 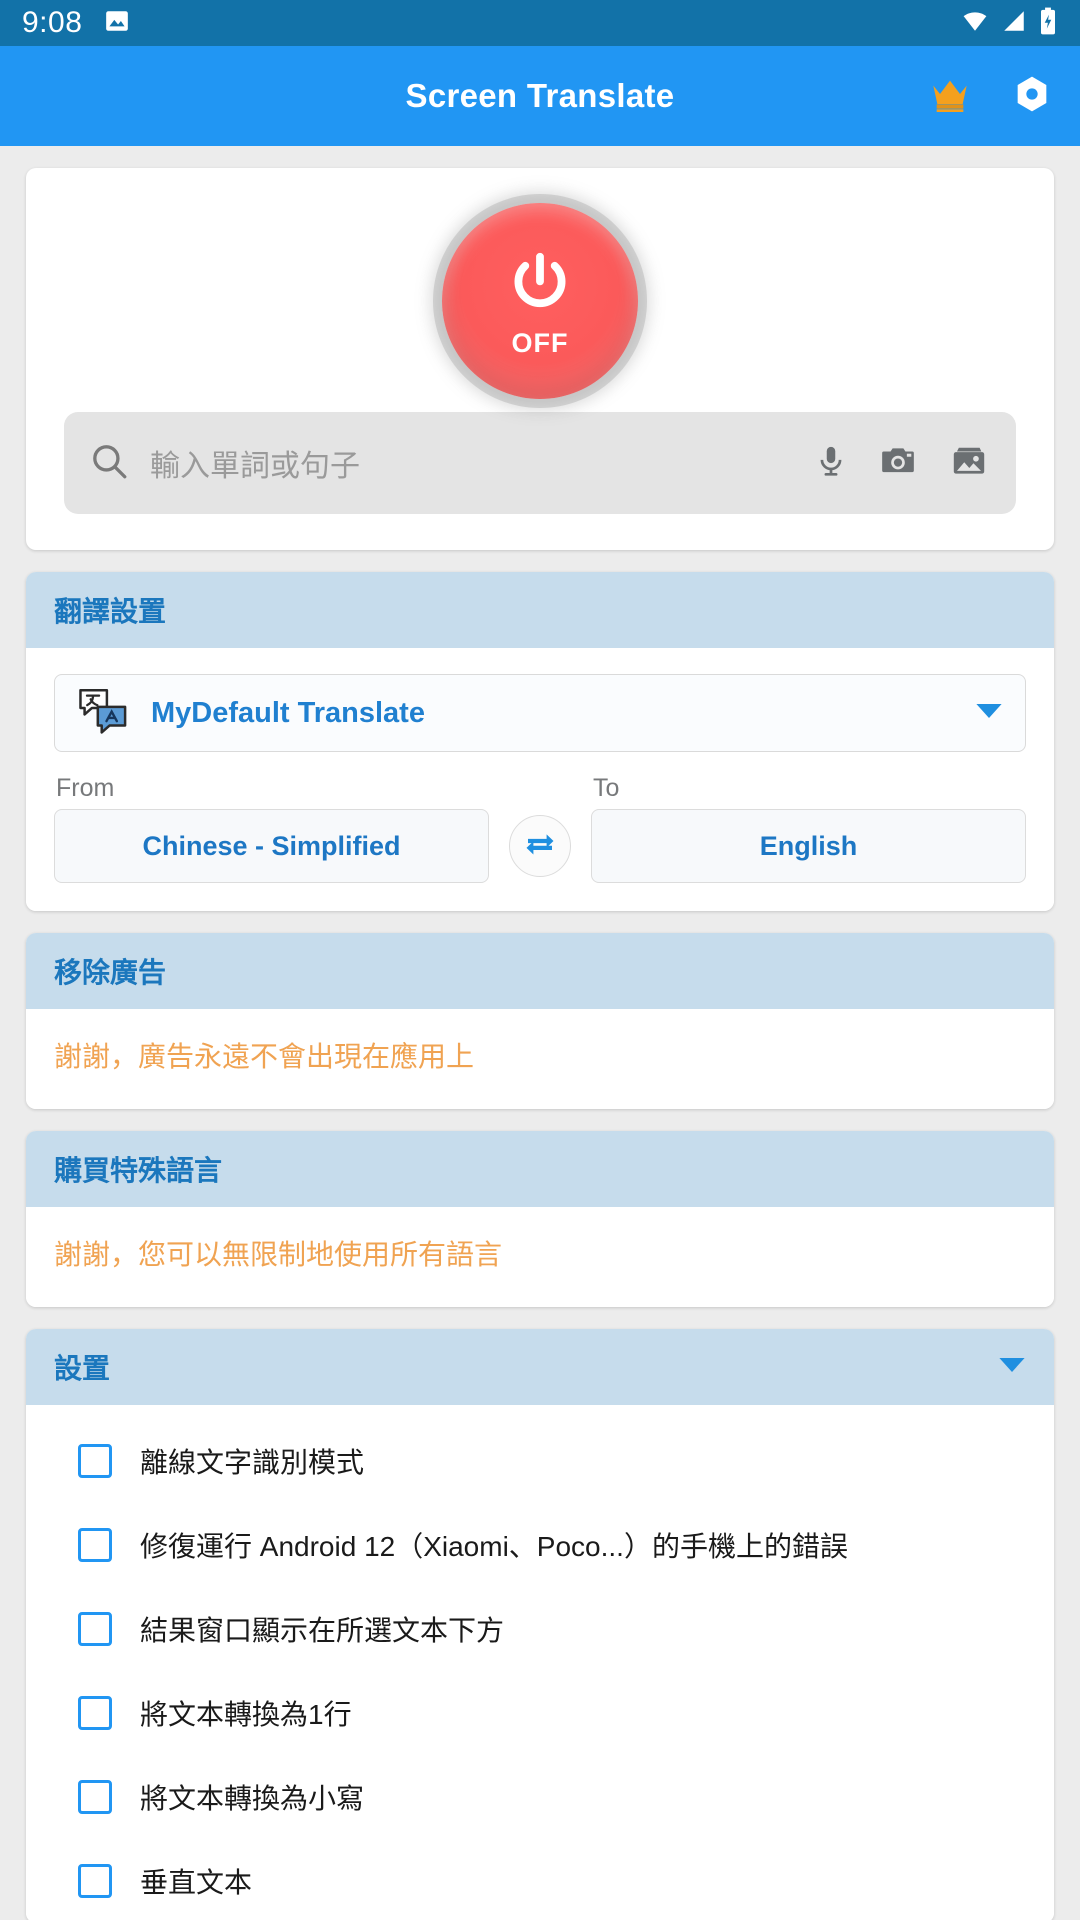 What do you see at coordinates (990, 96) in the screenshot?
I see `app-bar-actions` at bounding box center [990, 96].